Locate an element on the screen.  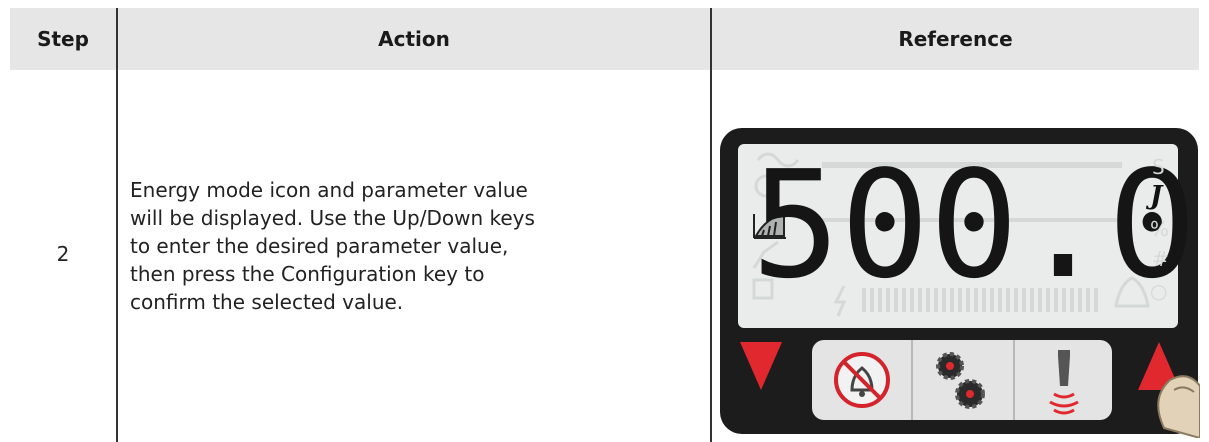
configuration-button is located at coordinates (963, 380).